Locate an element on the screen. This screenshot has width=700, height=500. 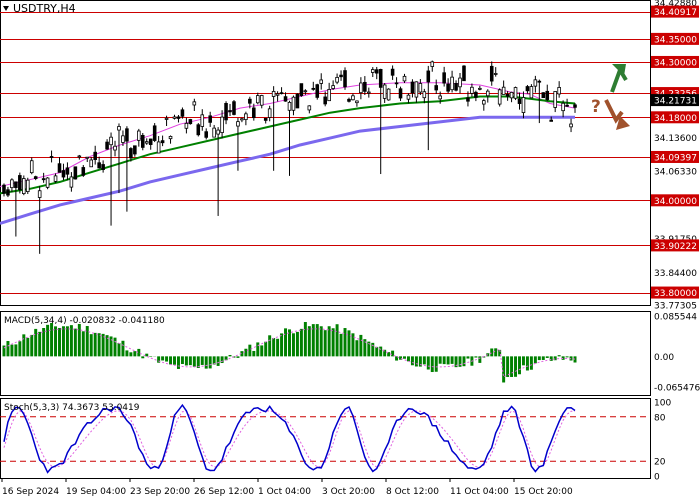
price-tick-label: 34.09397 is located at coordinates (675, 158).